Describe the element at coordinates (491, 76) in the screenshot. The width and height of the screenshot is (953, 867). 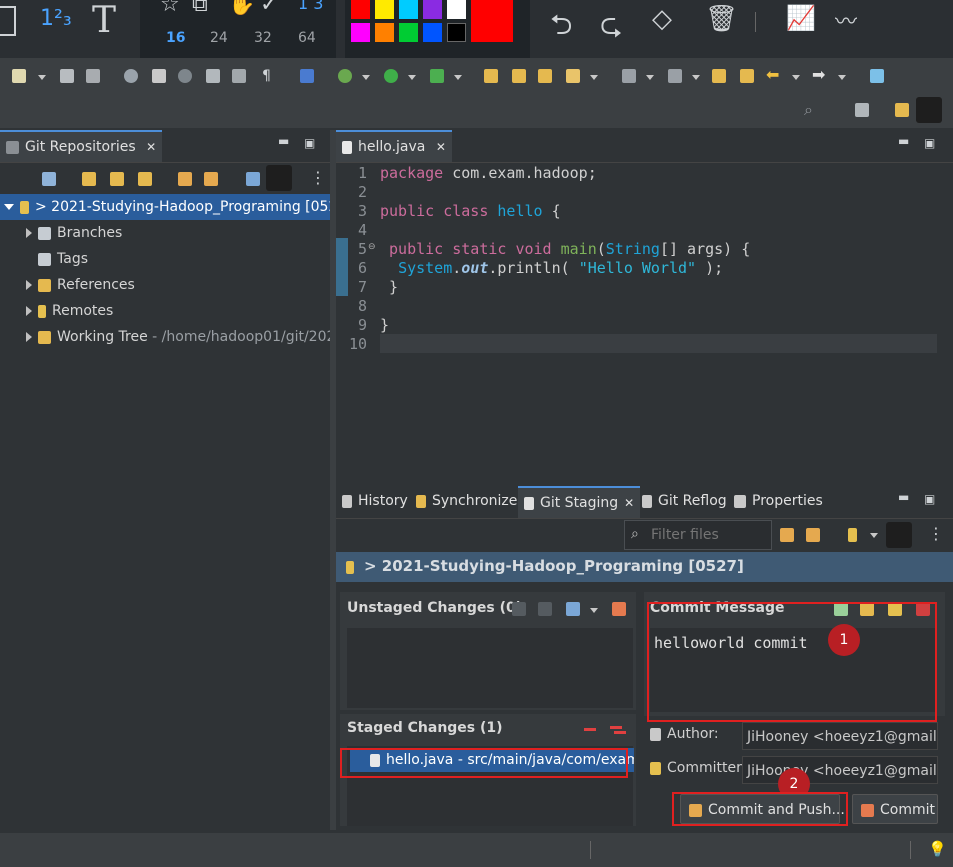
I see `open-type-icon` at that location.